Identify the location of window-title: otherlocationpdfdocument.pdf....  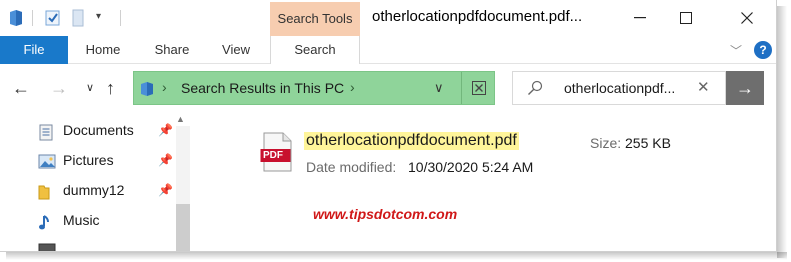
(477, 16).